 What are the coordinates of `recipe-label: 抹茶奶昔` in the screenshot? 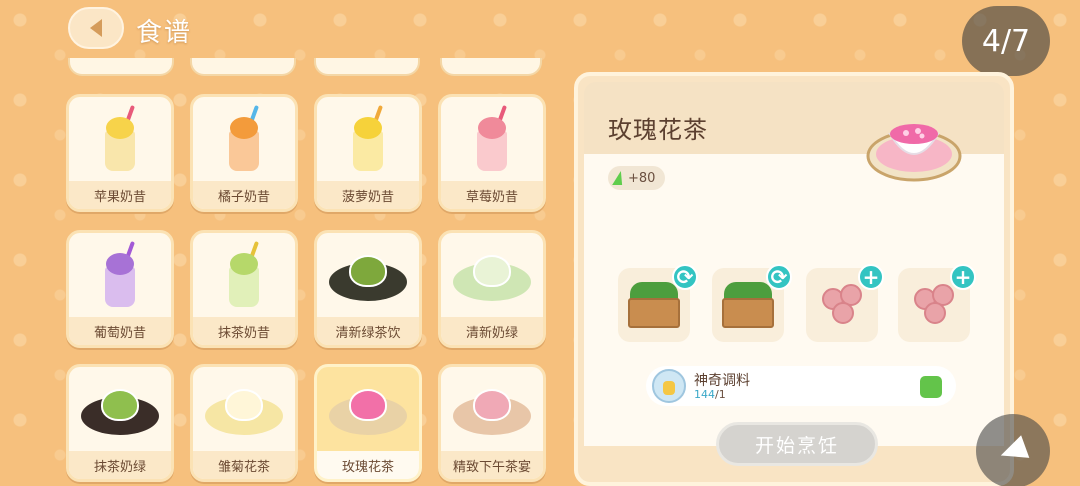 It's located at (244, 331).